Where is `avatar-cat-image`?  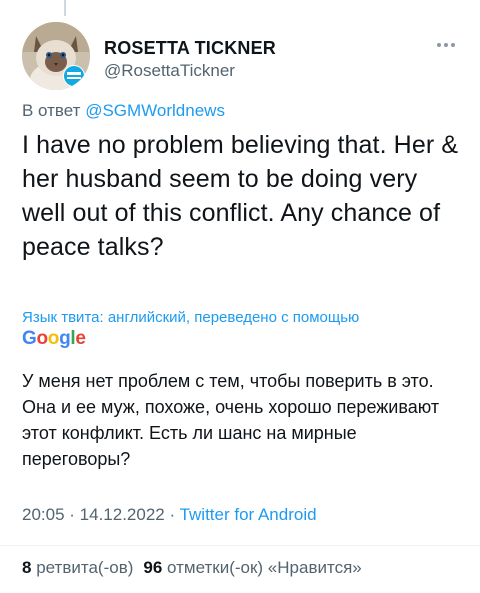 avatar-cat-image is located at coordinates (56, 56).